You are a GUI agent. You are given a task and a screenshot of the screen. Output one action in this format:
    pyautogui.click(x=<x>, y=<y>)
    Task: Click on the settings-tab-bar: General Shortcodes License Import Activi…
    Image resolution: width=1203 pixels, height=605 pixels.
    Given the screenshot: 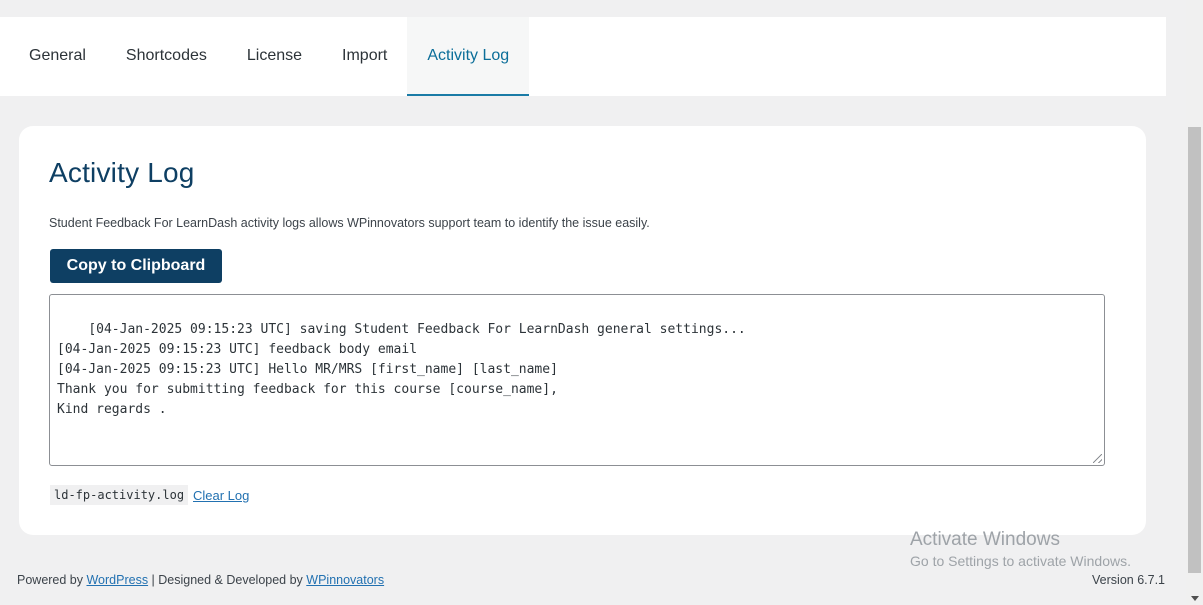 What is the action you would take?
    pyautogui.click(x=583, y=56)
    